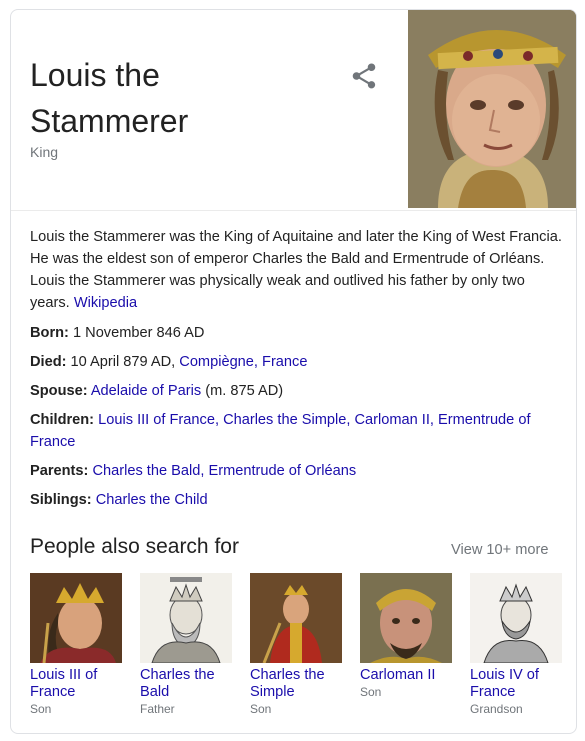 Image resolution: width=585 pixels, height=741 pixels. What do you see at coordinates (134, 546) in the screenshot?
I see `people-also-search-title: People also search for` at bounding box center [134, 546].